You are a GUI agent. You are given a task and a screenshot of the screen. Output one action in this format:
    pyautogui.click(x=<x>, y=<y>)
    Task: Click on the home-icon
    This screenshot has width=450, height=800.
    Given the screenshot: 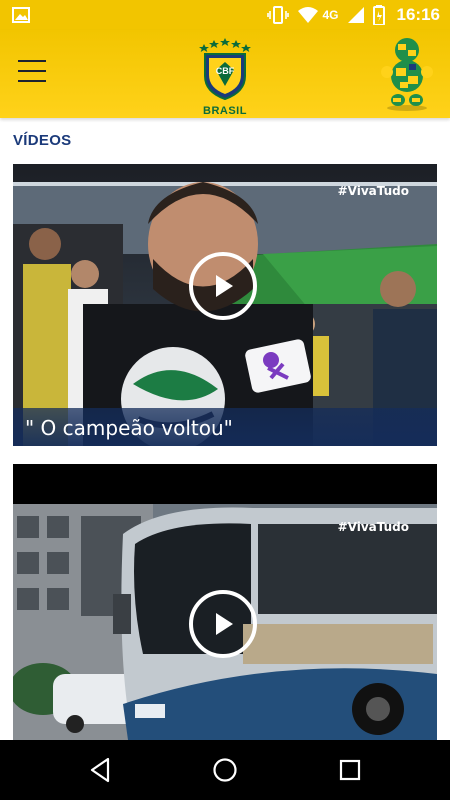 What is the action you would take?
    pyautogui.click(x=225, y=770)
    